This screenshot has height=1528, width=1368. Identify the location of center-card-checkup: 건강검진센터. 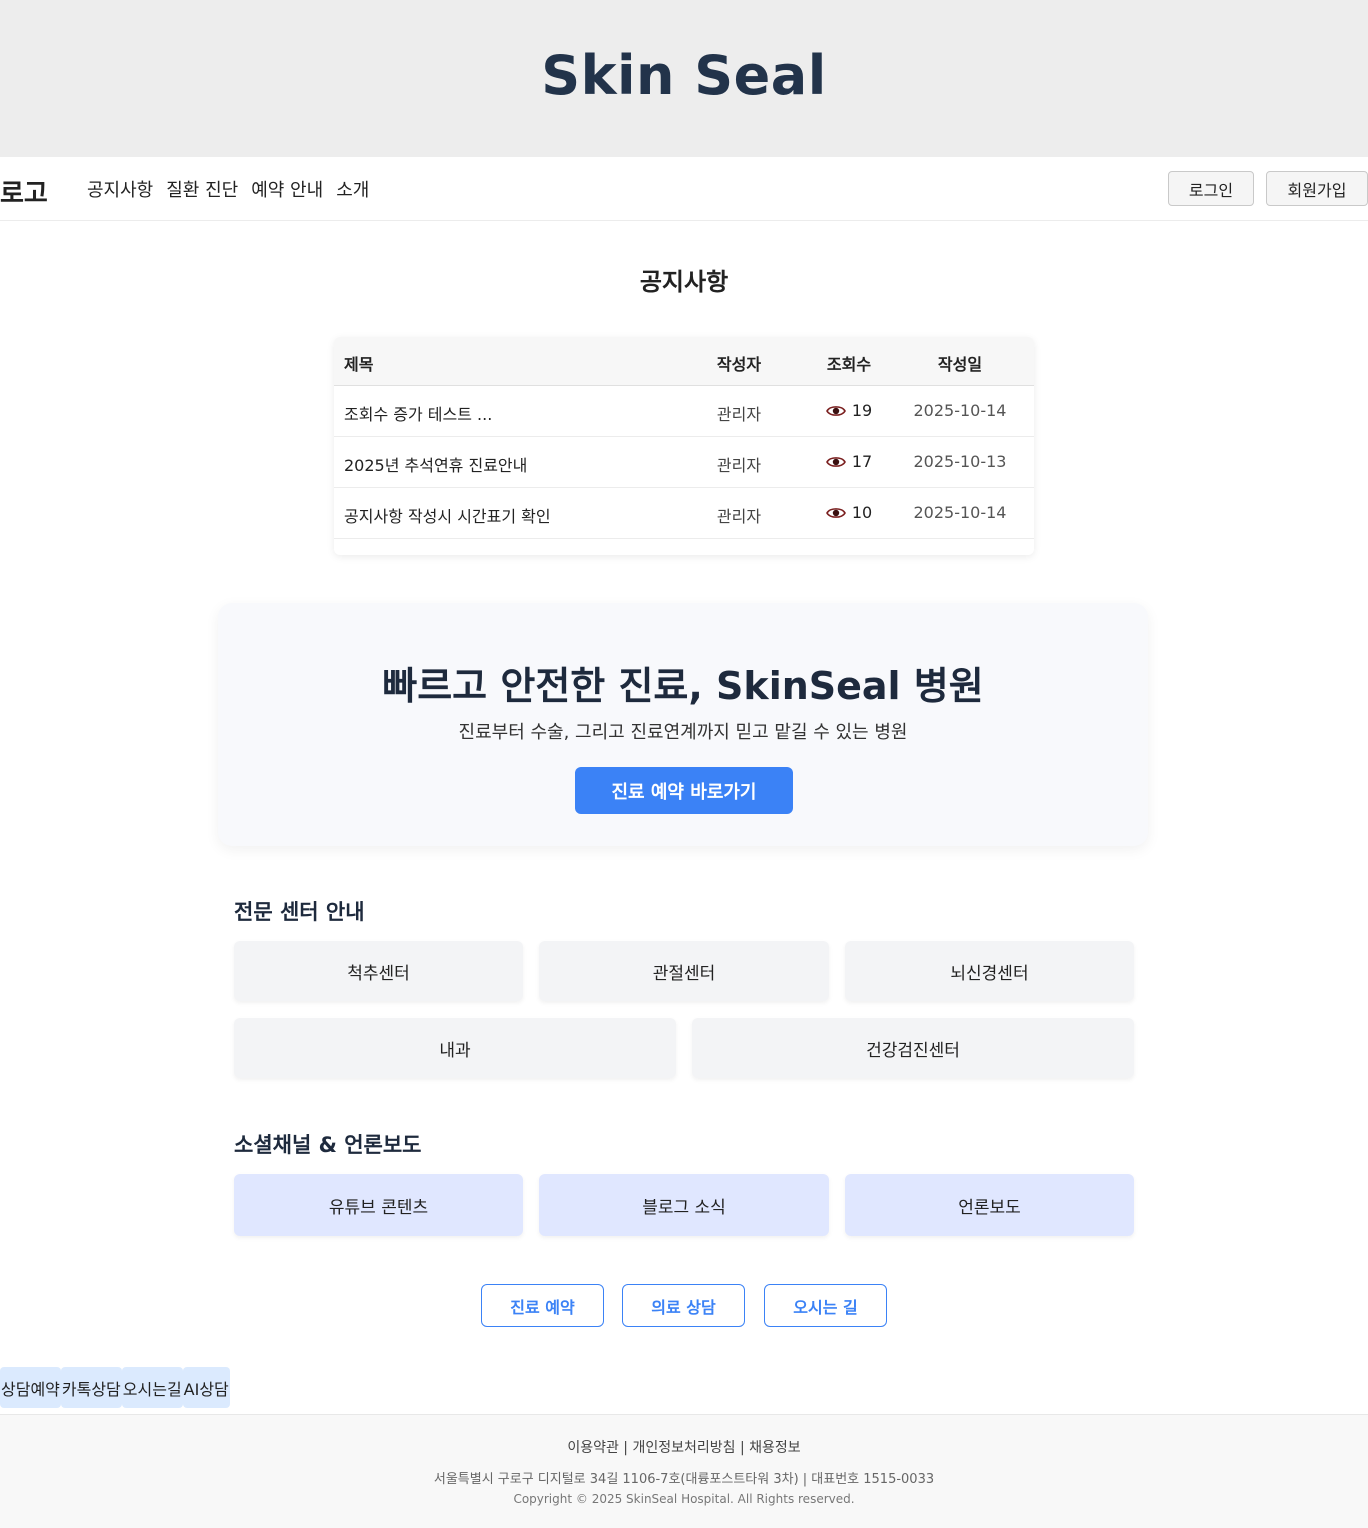
(913, 1048).